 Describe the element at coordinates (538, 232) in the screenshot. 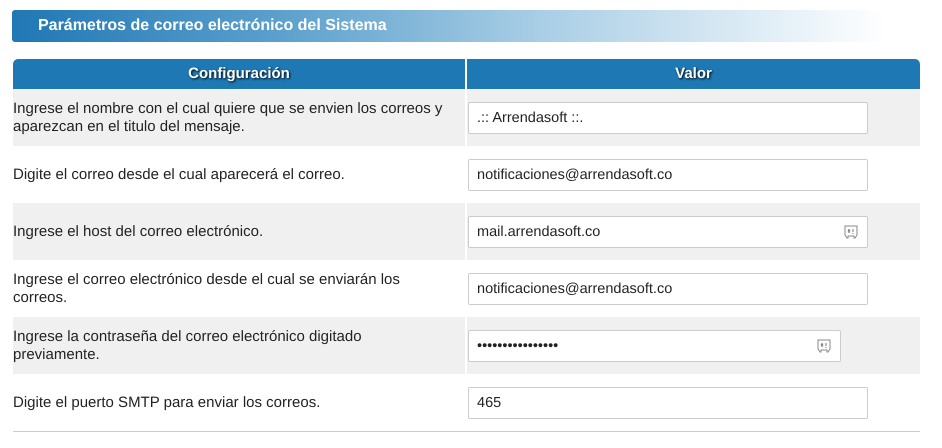

I see `field-value: mail.arrendasoft.co` at that location.